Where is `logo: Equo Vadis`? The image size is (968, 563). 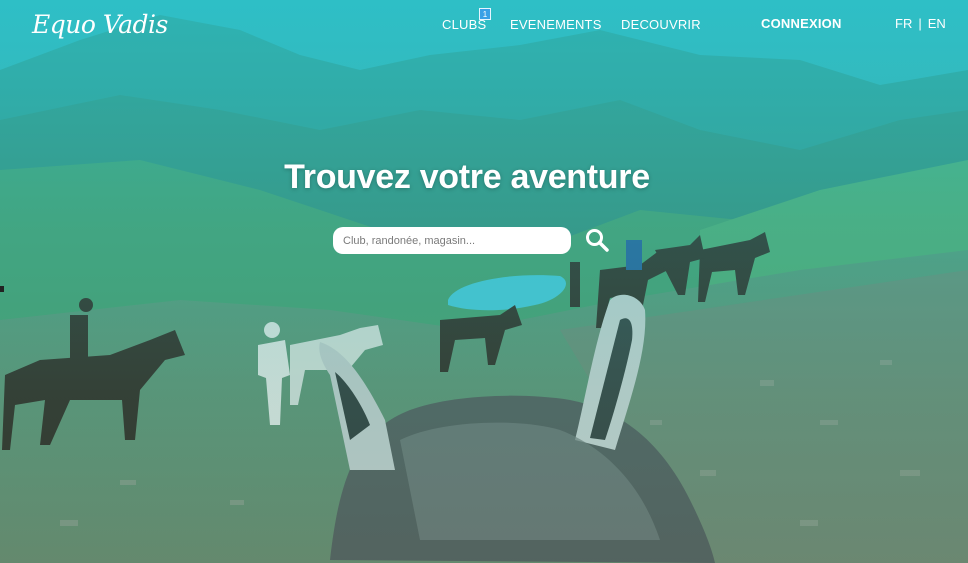 logo: Equo Vadis is located at coordinates (100, 24).